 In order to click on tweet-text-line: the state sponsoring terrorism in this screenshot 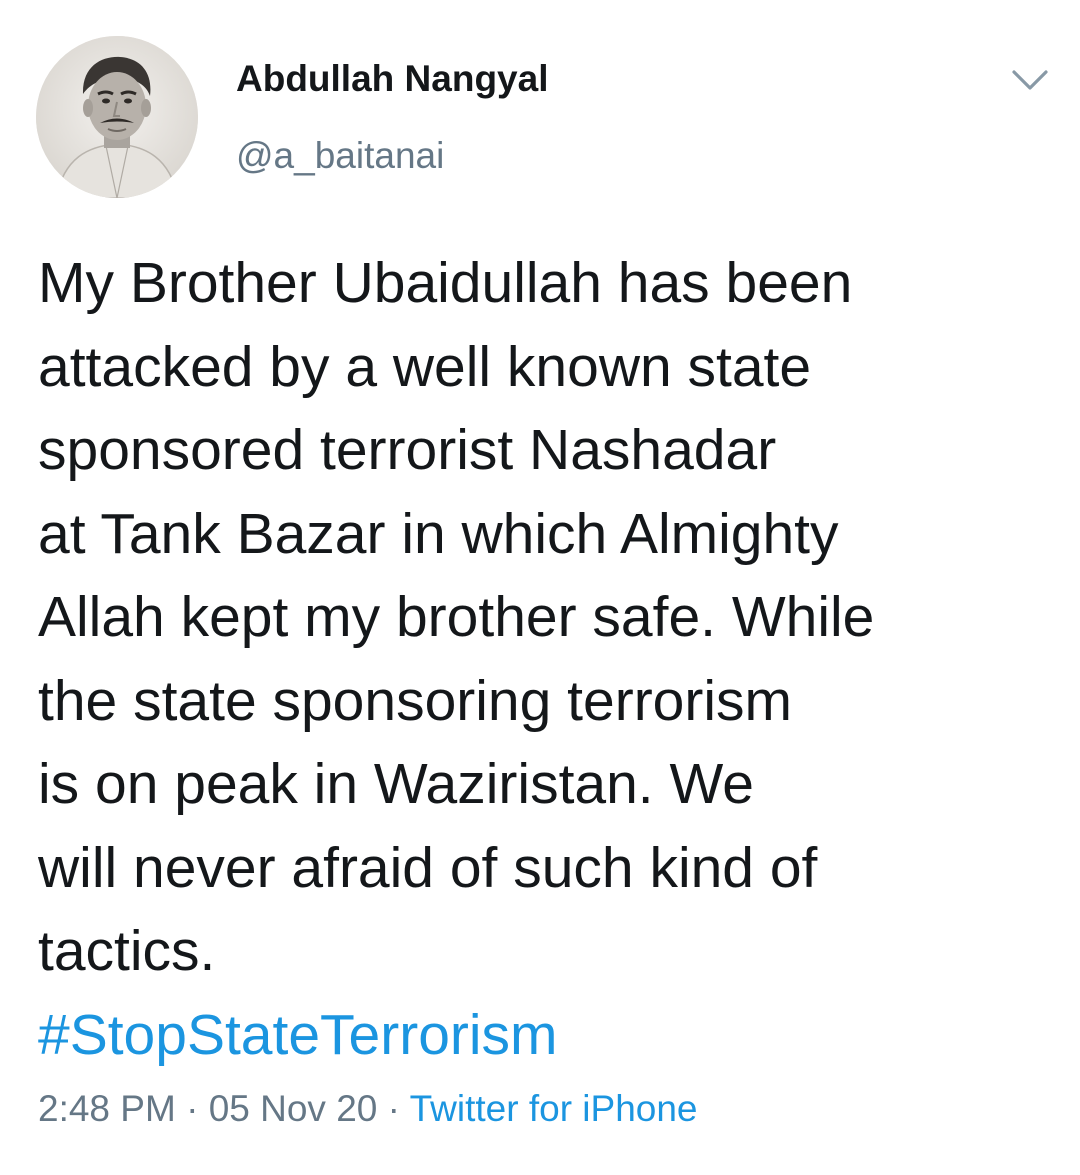, I will do `click(415, 700)`.